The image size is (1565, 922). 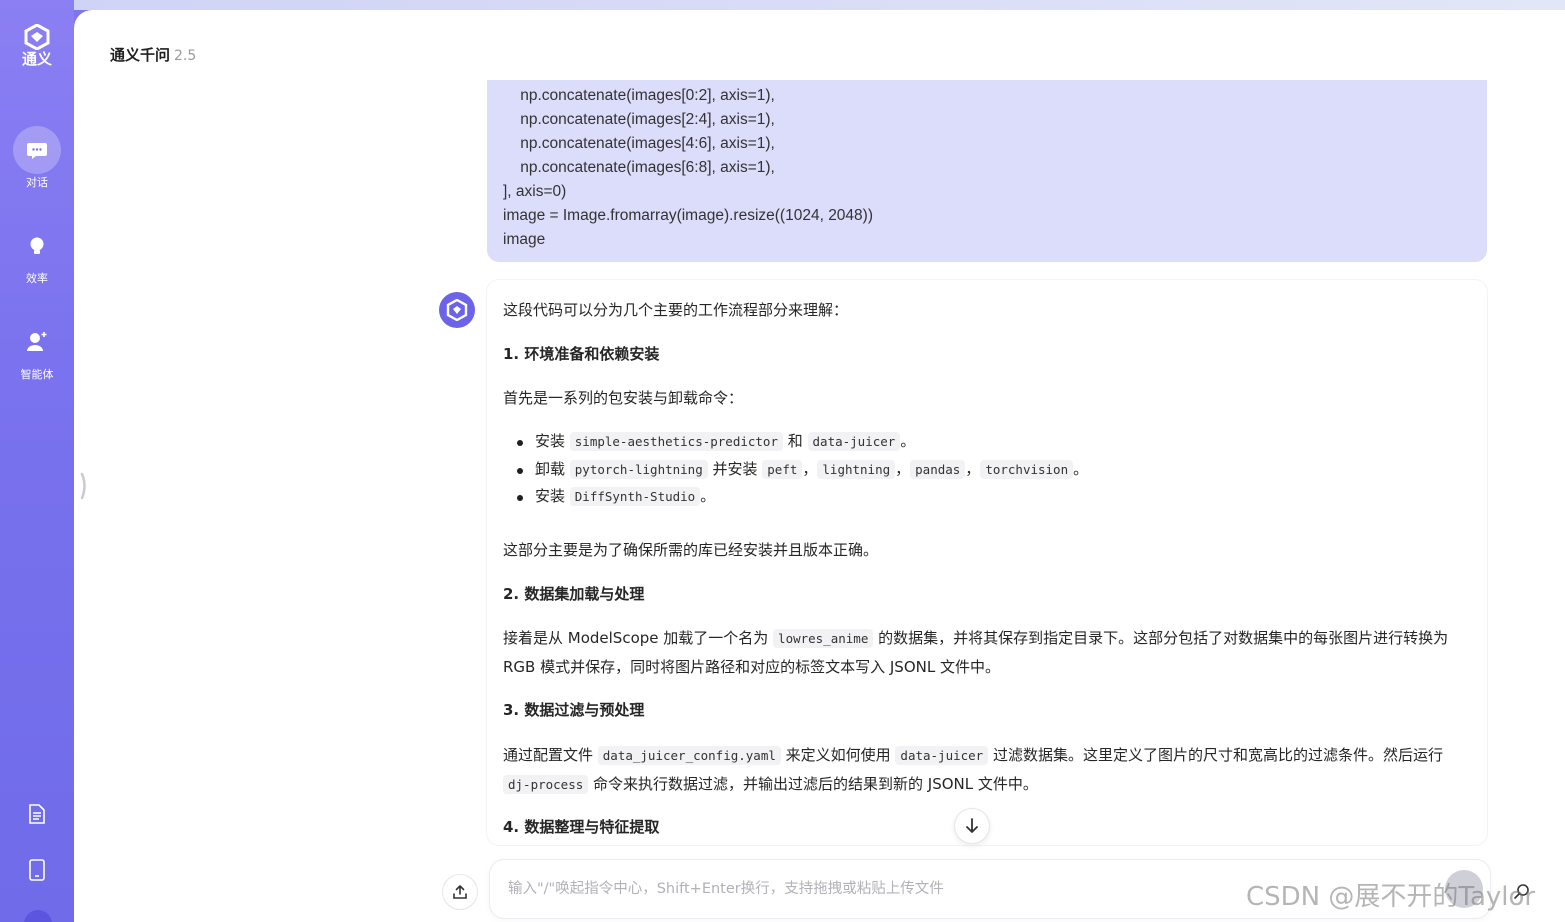 I want to click on inline-code: pandas, so click(x=938, y=469).